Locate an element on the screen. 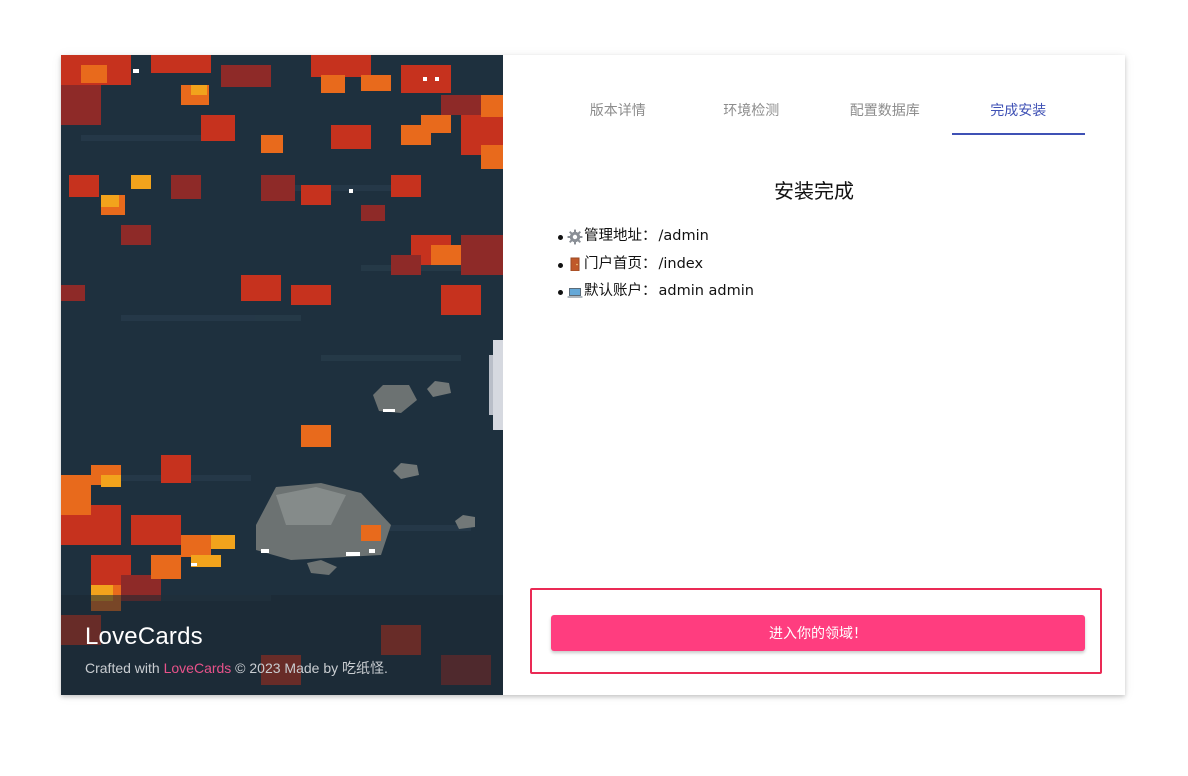  credits-link: LoveCards is located at coordinates (198, 668).